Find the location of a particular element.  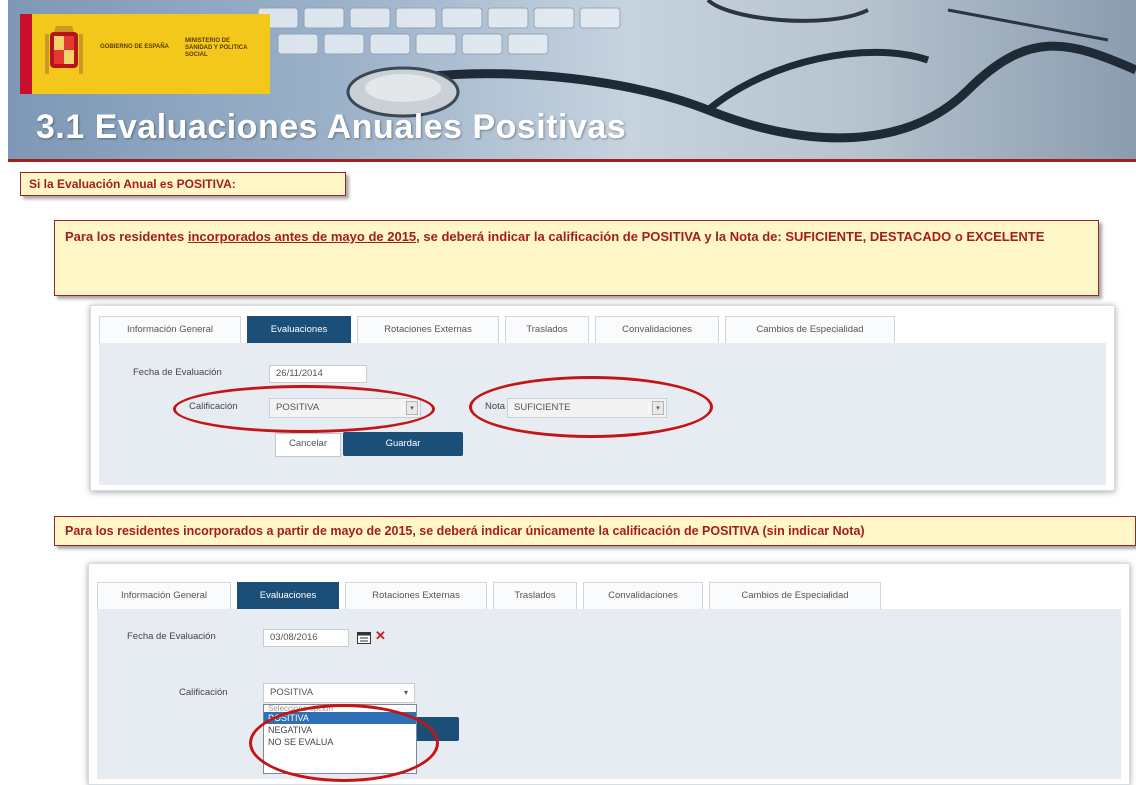

calificacion-select: POSITIVA ▾ is located at coordinates (339, 693).